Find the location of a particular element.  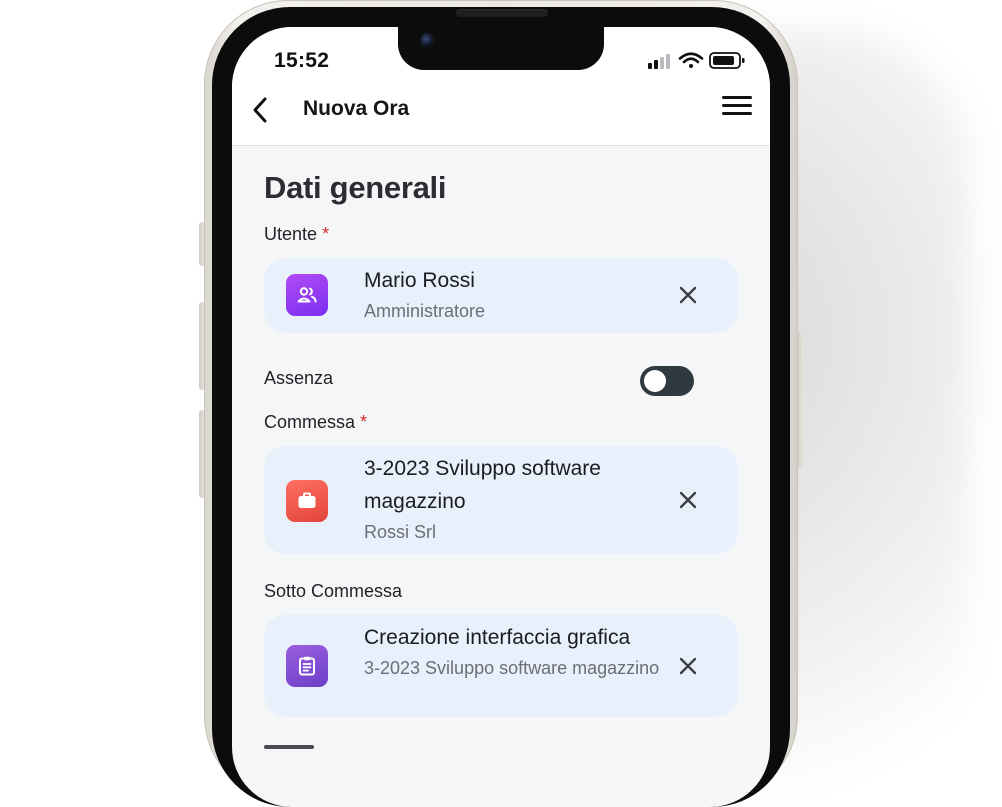

clipboard-icon is located at coordinates (307, 666).